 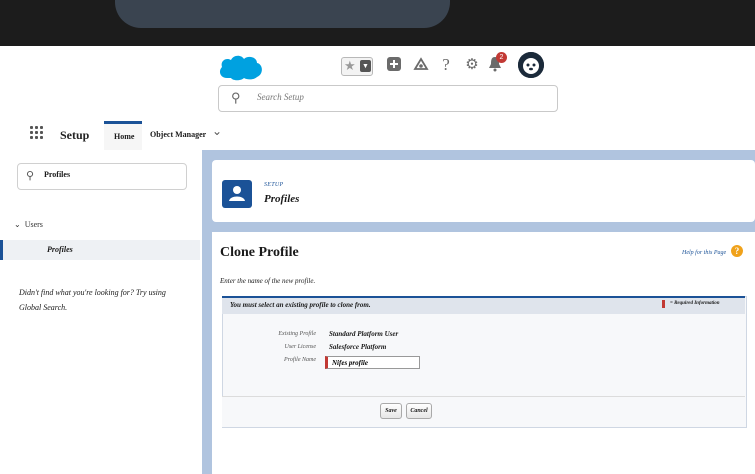 I want to click on existing-profile-value: Standard Platform User, so click(x=364, y=334).